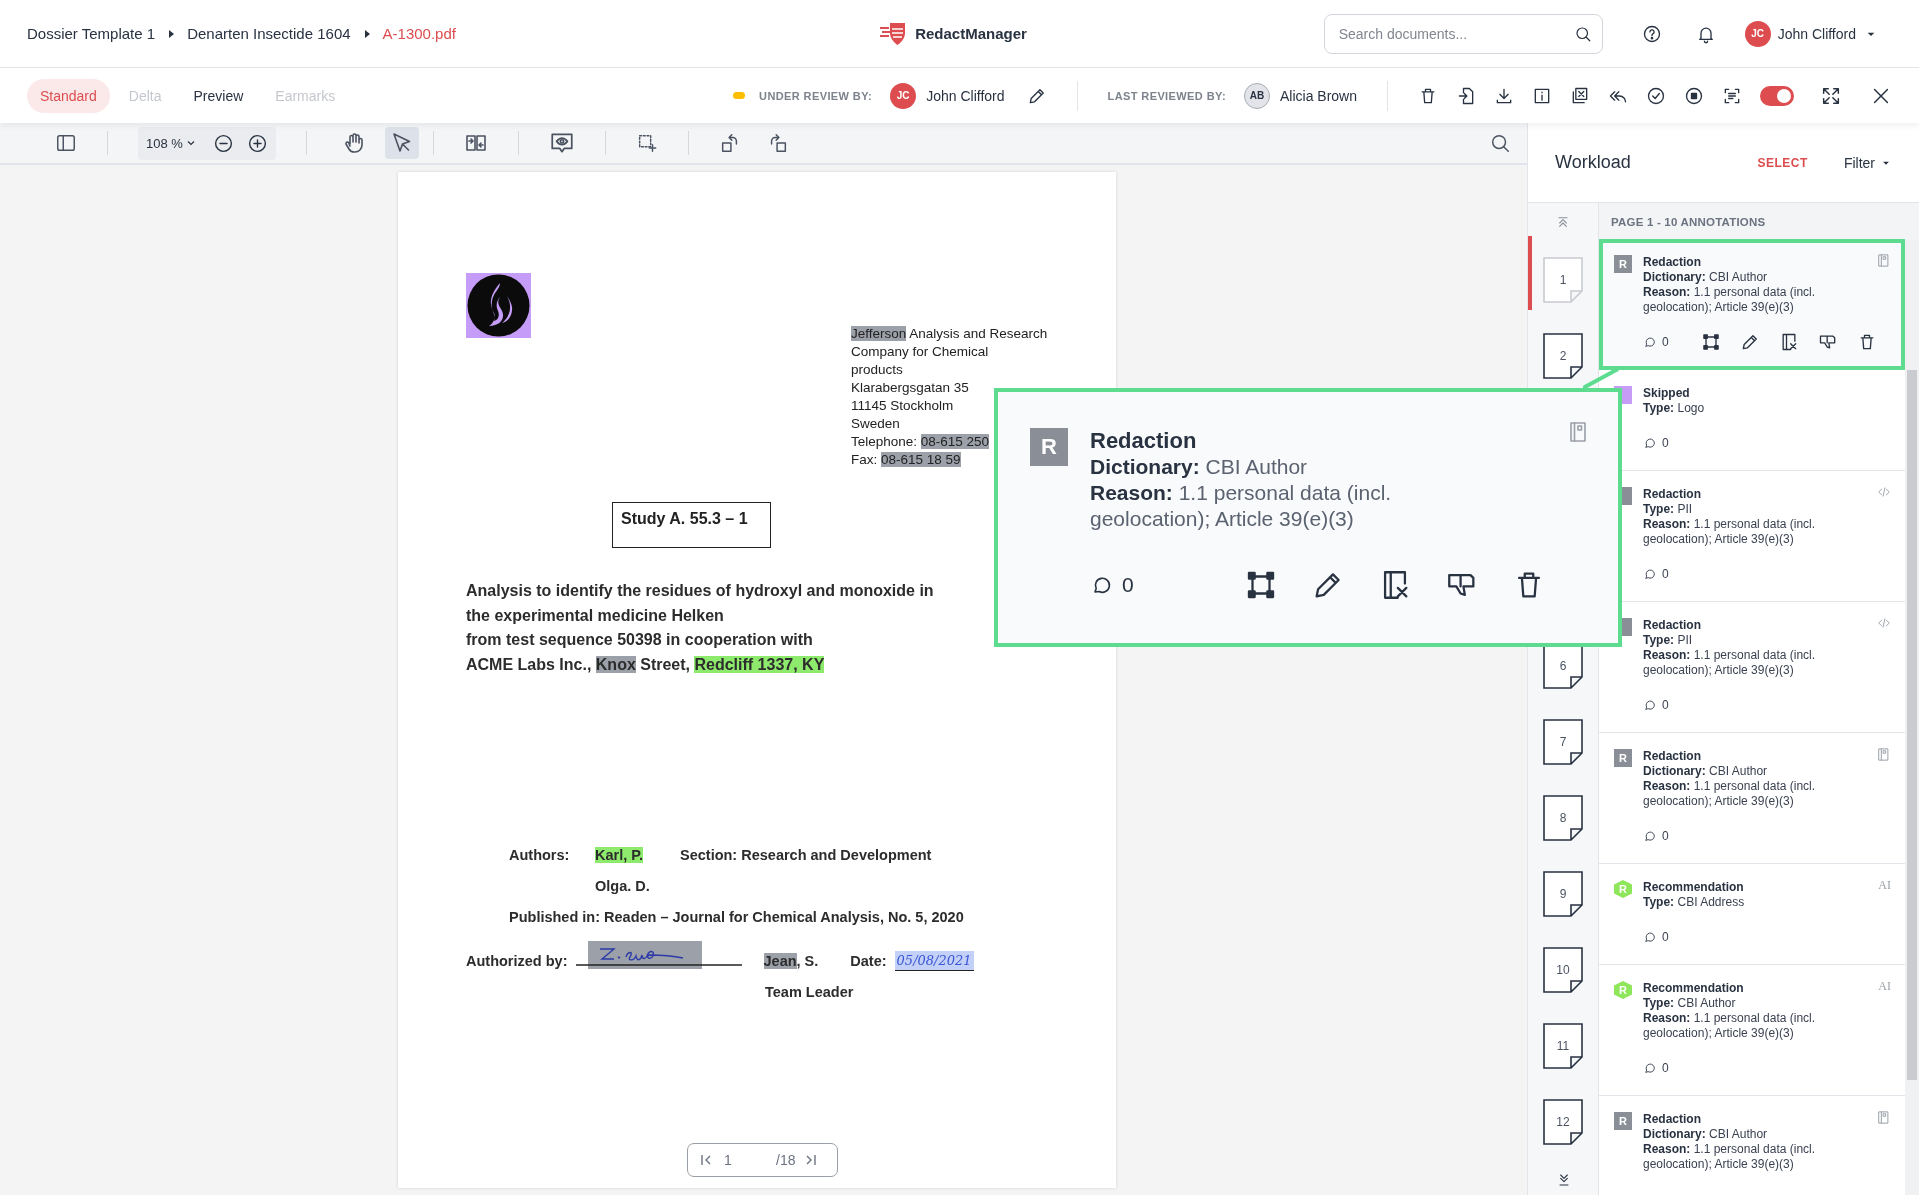 The image size is (1919, 1195). What do you see at coordinates (1759, 221) in the screenshot?
I see `section-header: PAGE 1 - 10 ANNOTATIONS` at bounding box center [1759, 221].